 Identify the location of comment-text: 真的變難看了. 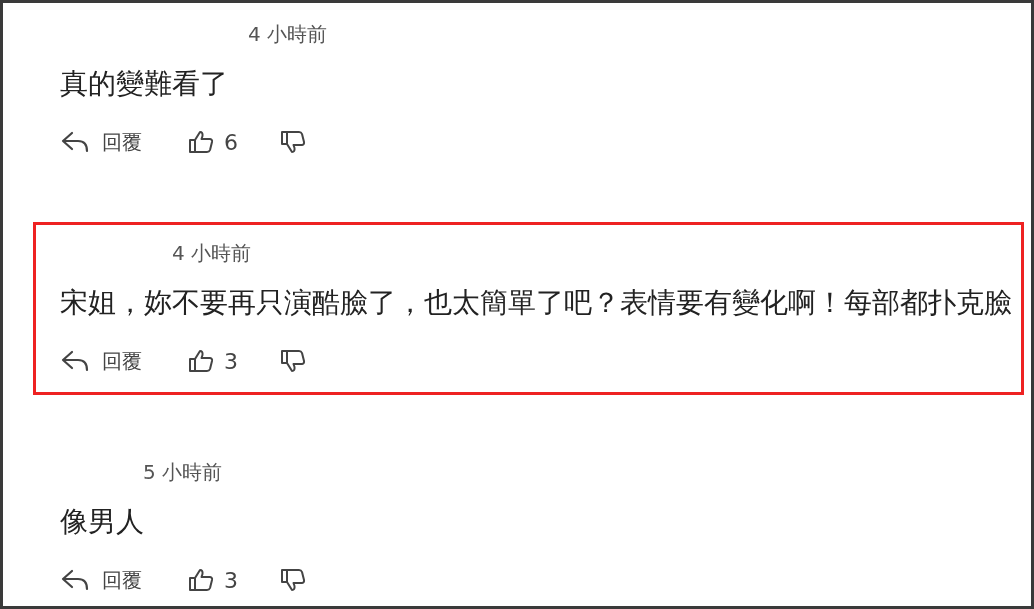
(144, 83).